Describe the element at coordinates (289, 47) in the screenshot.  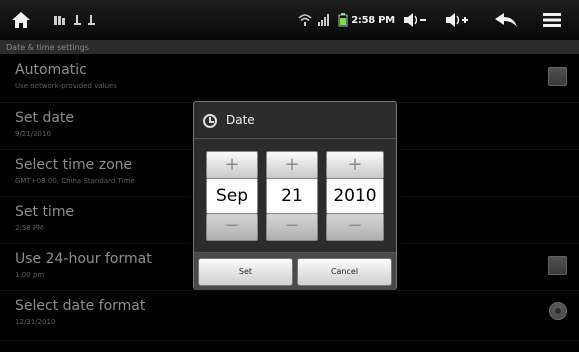
I see `section-header: Date & time settings` at that location.